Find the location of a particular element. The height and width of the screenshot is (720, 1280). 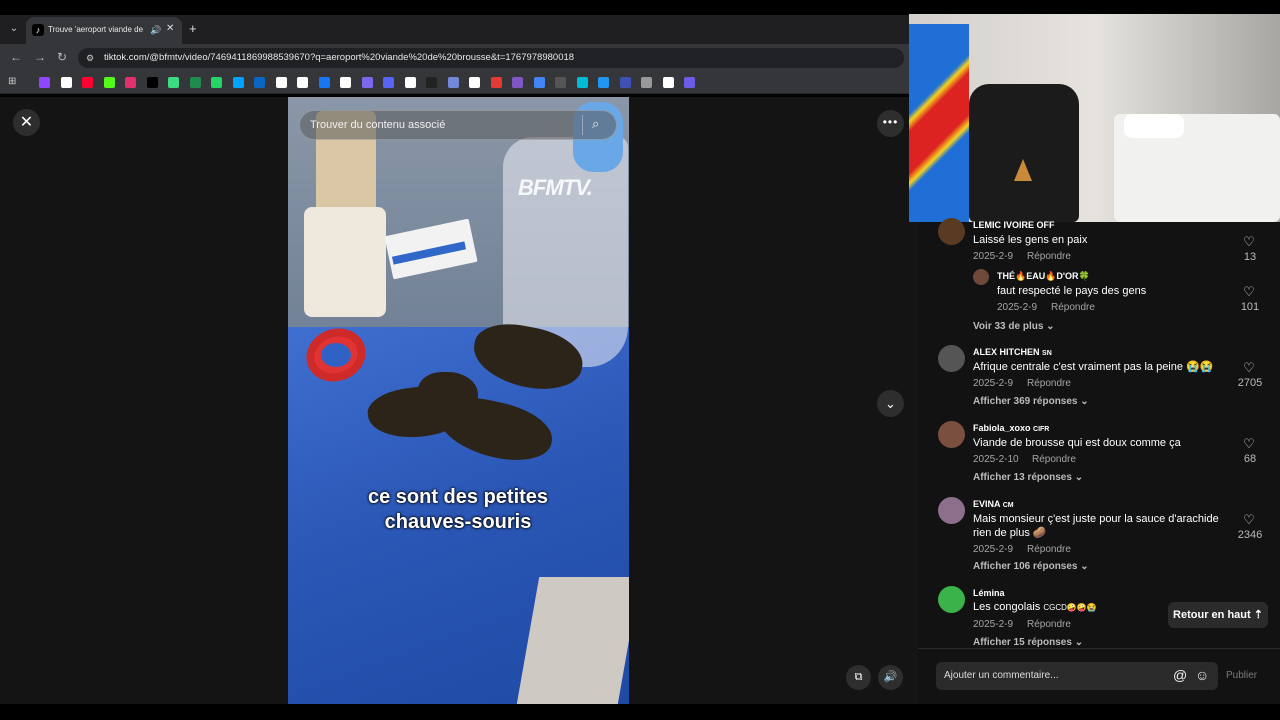

tab-search-icon: ⌄ is located at coordinates (14, 29).